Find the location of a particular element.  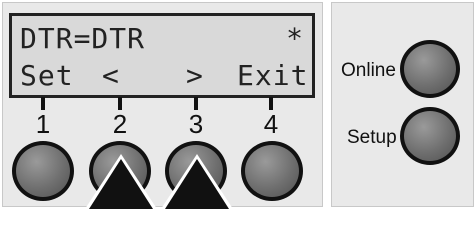

softkey-label-prev: < is located at coordinates (111, 75).